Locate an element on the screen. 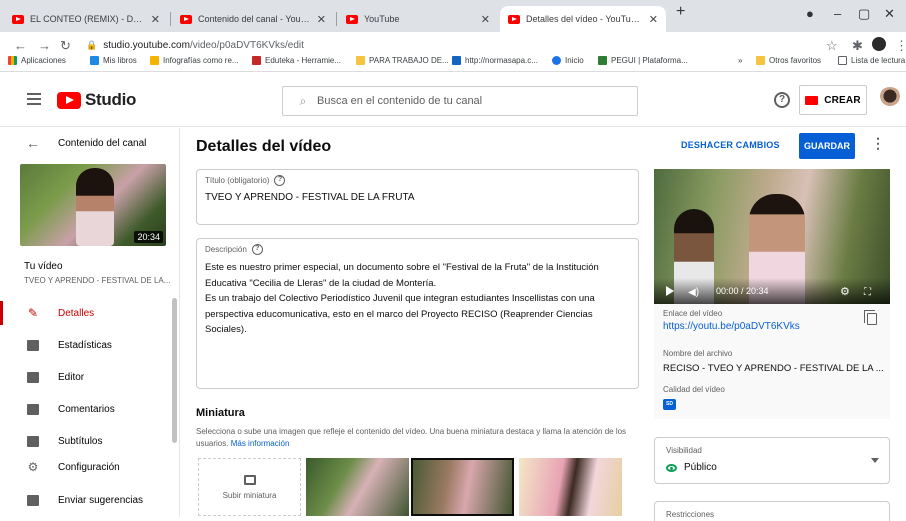  bookmark-label: Lista de lectura is located at coordinates (878, 60).